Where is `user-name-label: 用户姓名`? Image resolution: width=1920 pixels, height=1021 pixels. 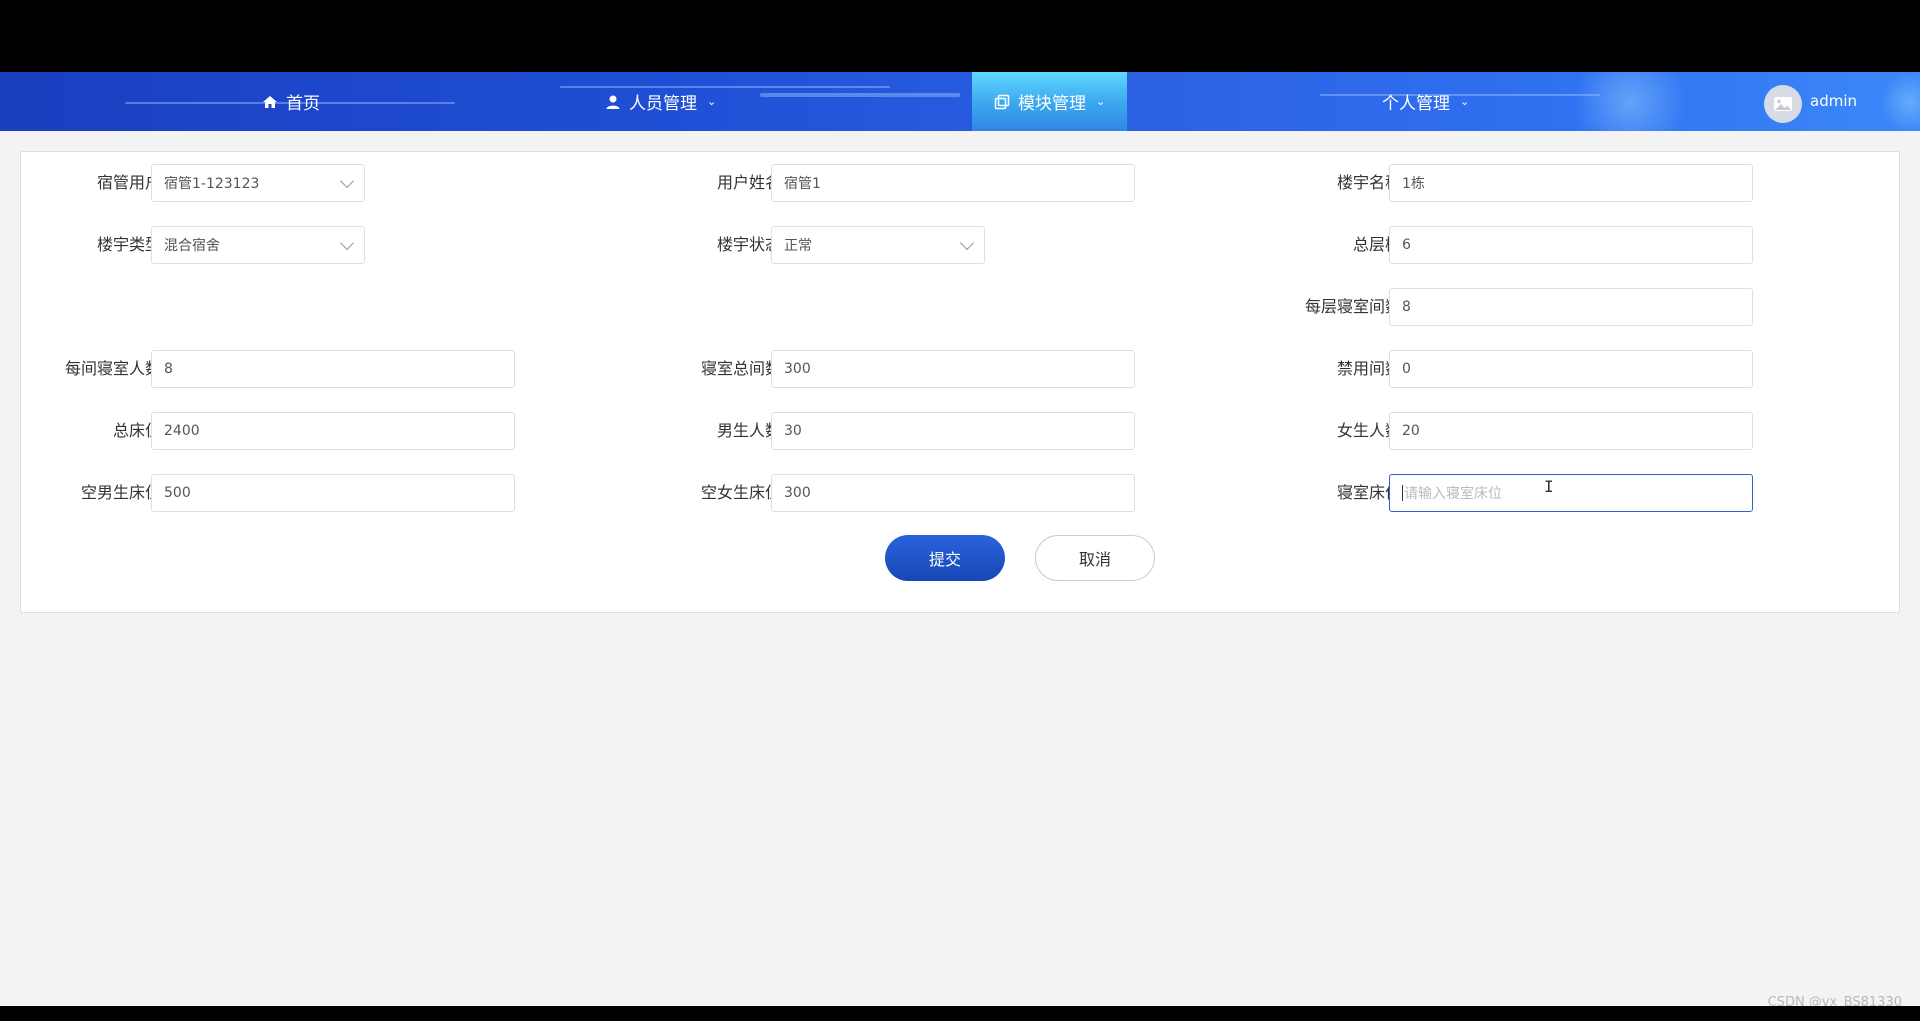
user-name-label: 用户姓名 is located at coordinates (748, 182).